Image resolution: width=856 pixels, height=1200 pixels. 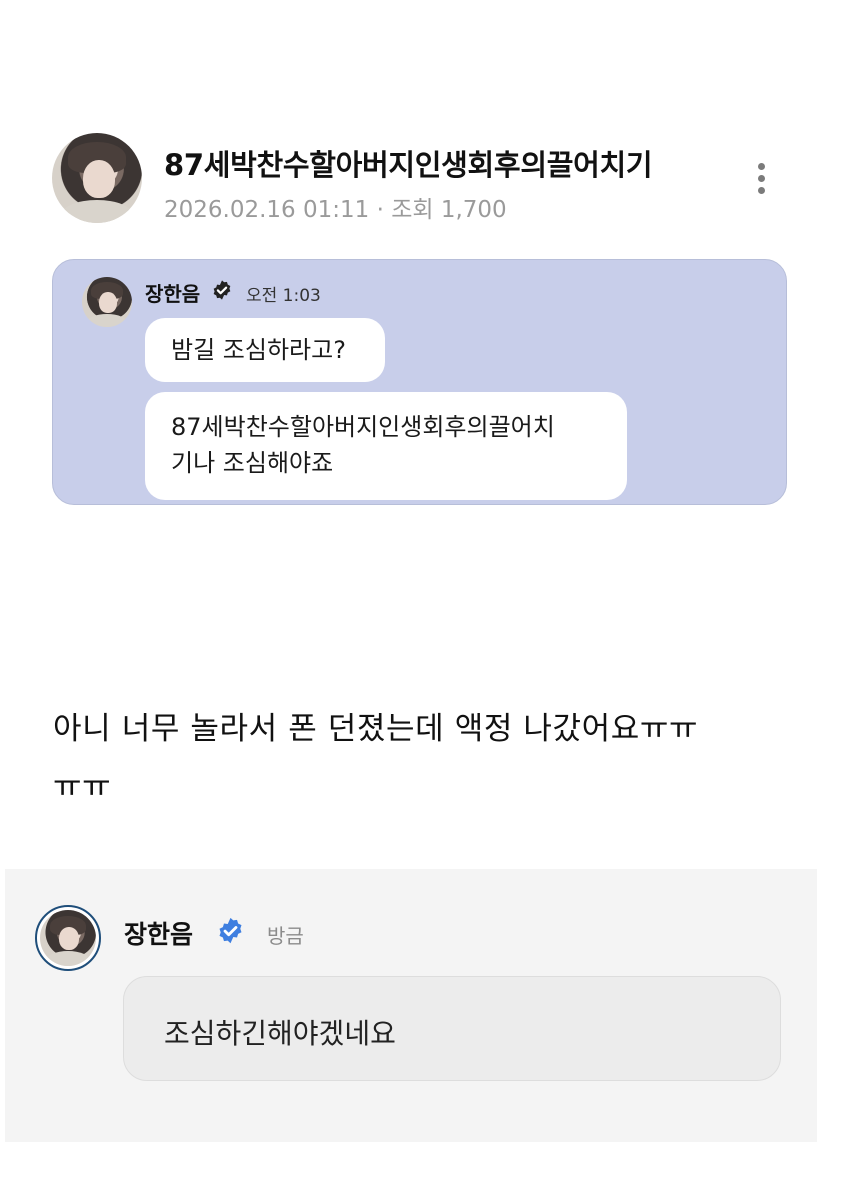 What do you see at coordinates (363, 445) in the screenshot?
I see `chat-message-text: 87세박찬수할아버지인생회후의끌어치 기나 조심해야죠` at bounding box center [363, 445].